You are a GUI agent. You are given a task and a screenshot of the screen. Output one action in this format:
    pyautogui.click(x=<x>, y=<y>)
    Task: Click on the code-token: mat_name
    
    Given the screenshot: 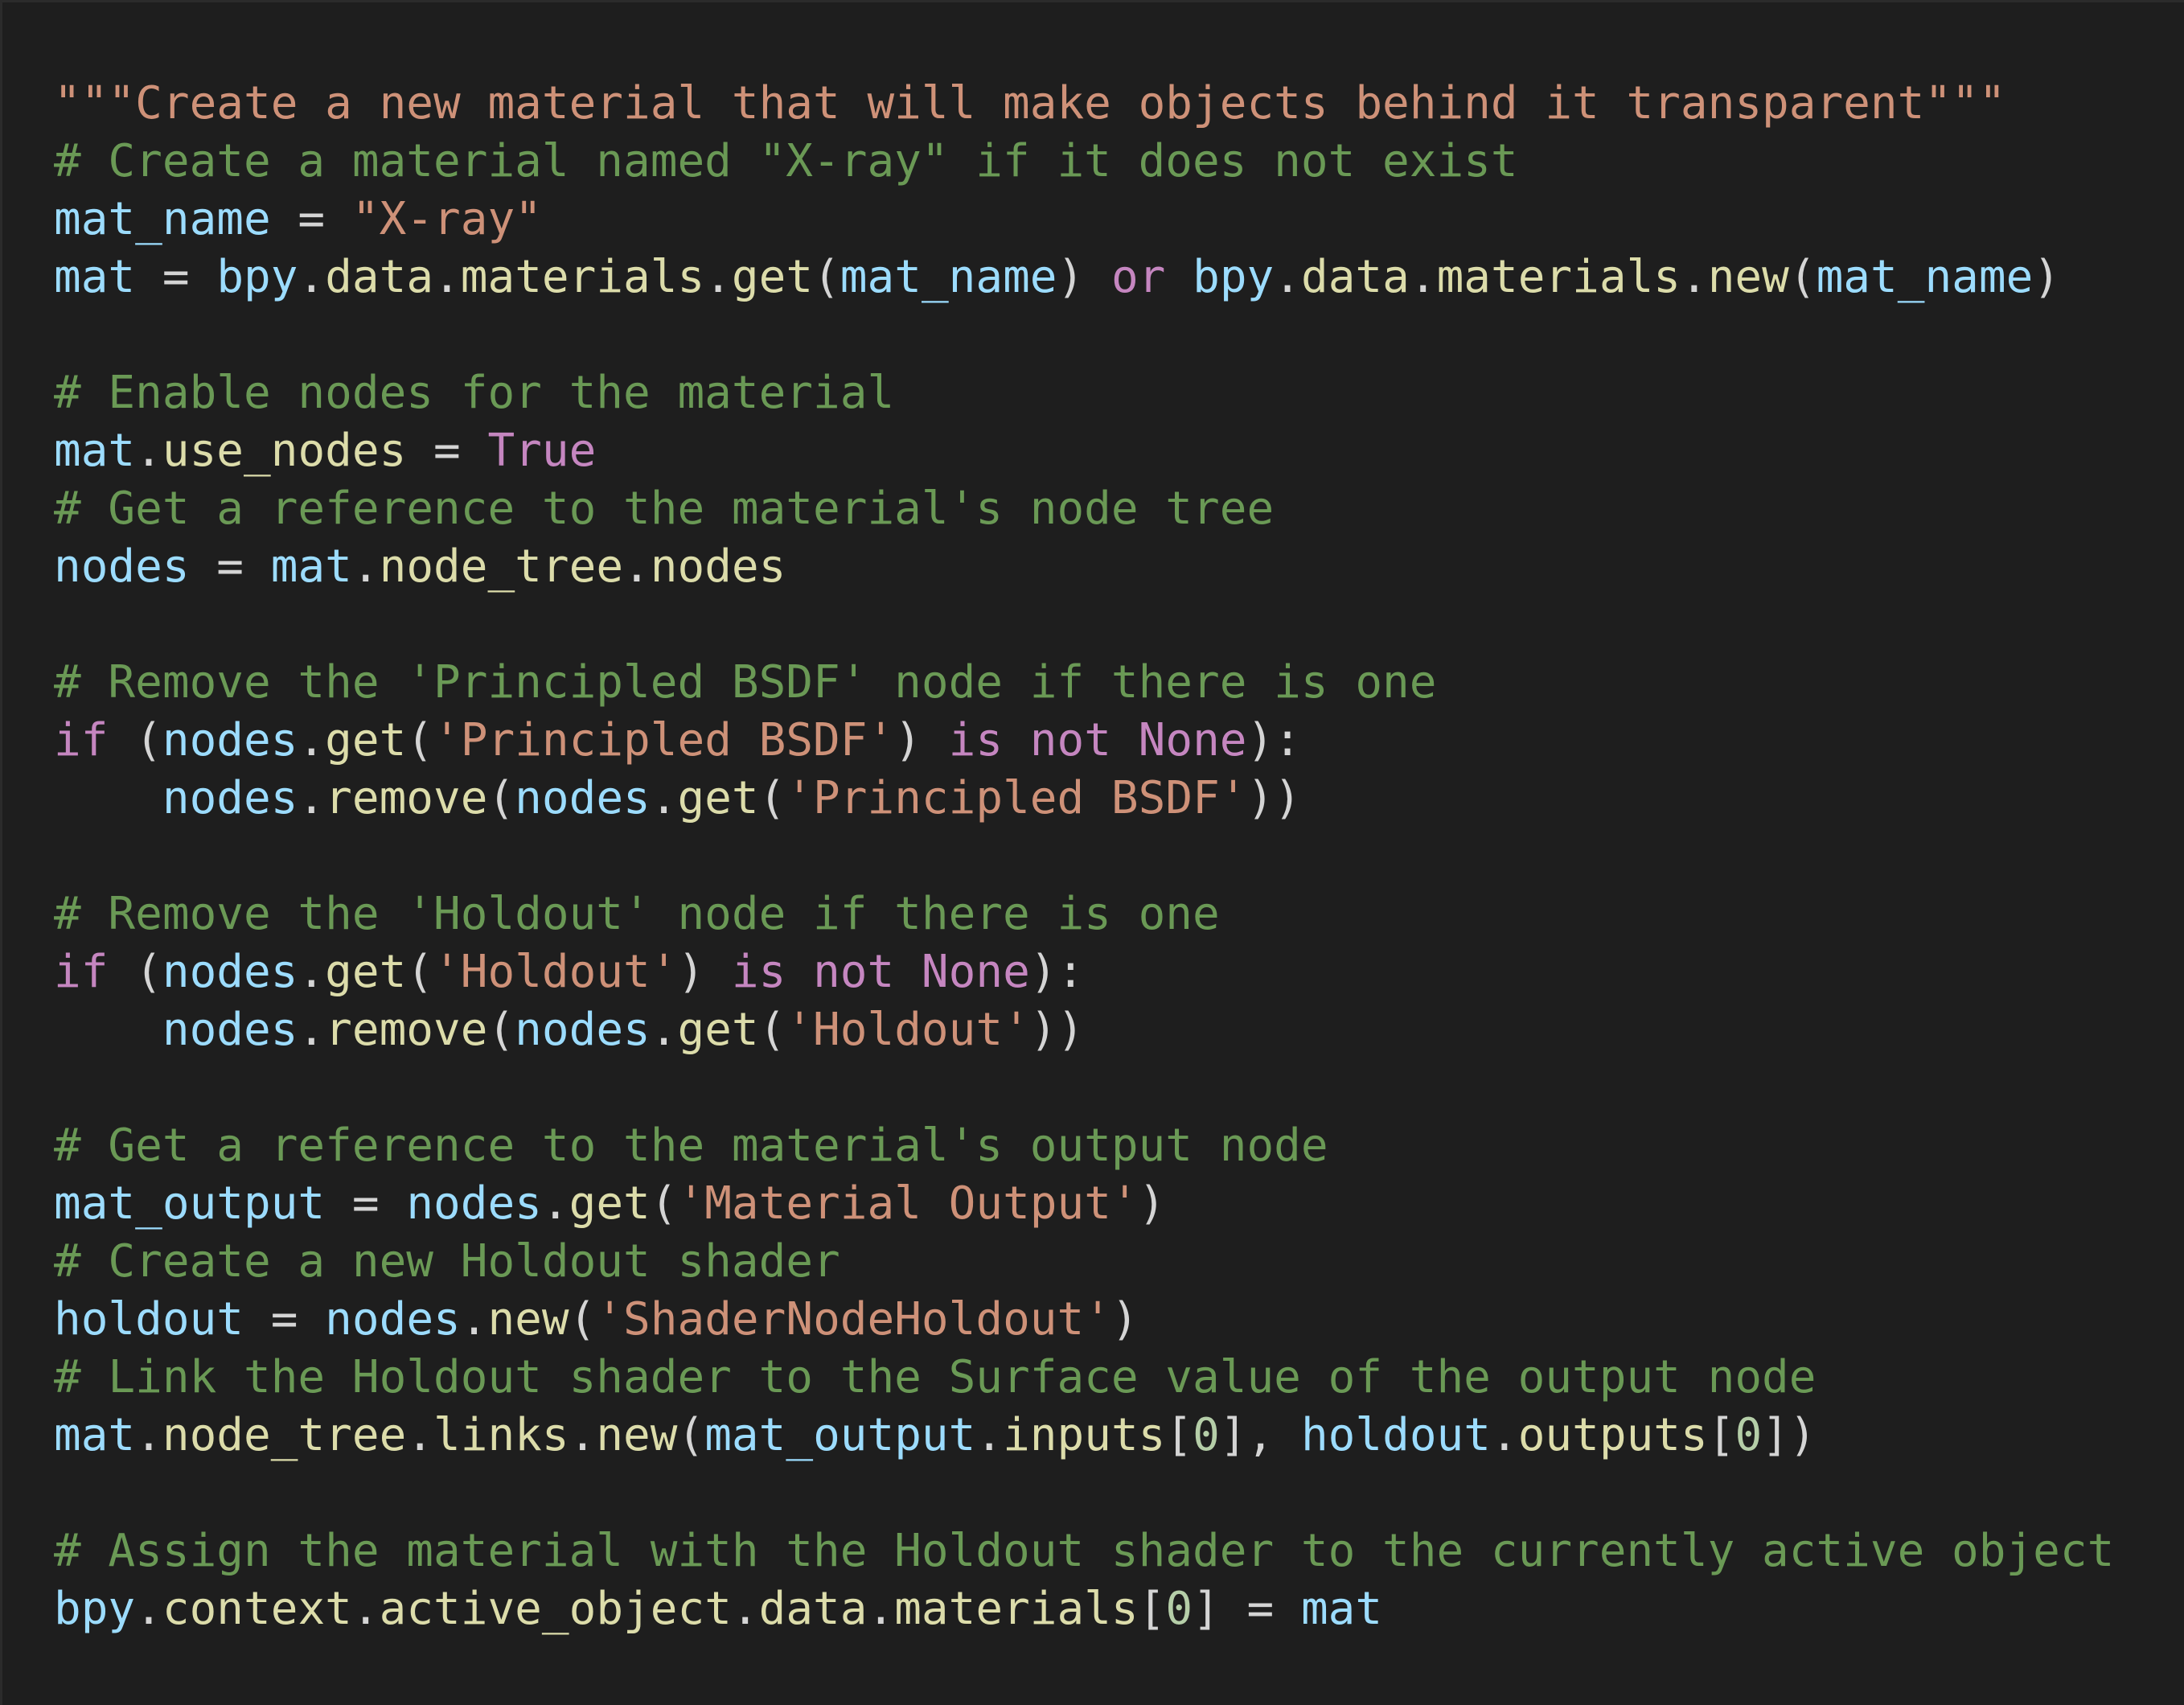 What is the action you would take?
    pyautogui.click(x=949, y=277)
    